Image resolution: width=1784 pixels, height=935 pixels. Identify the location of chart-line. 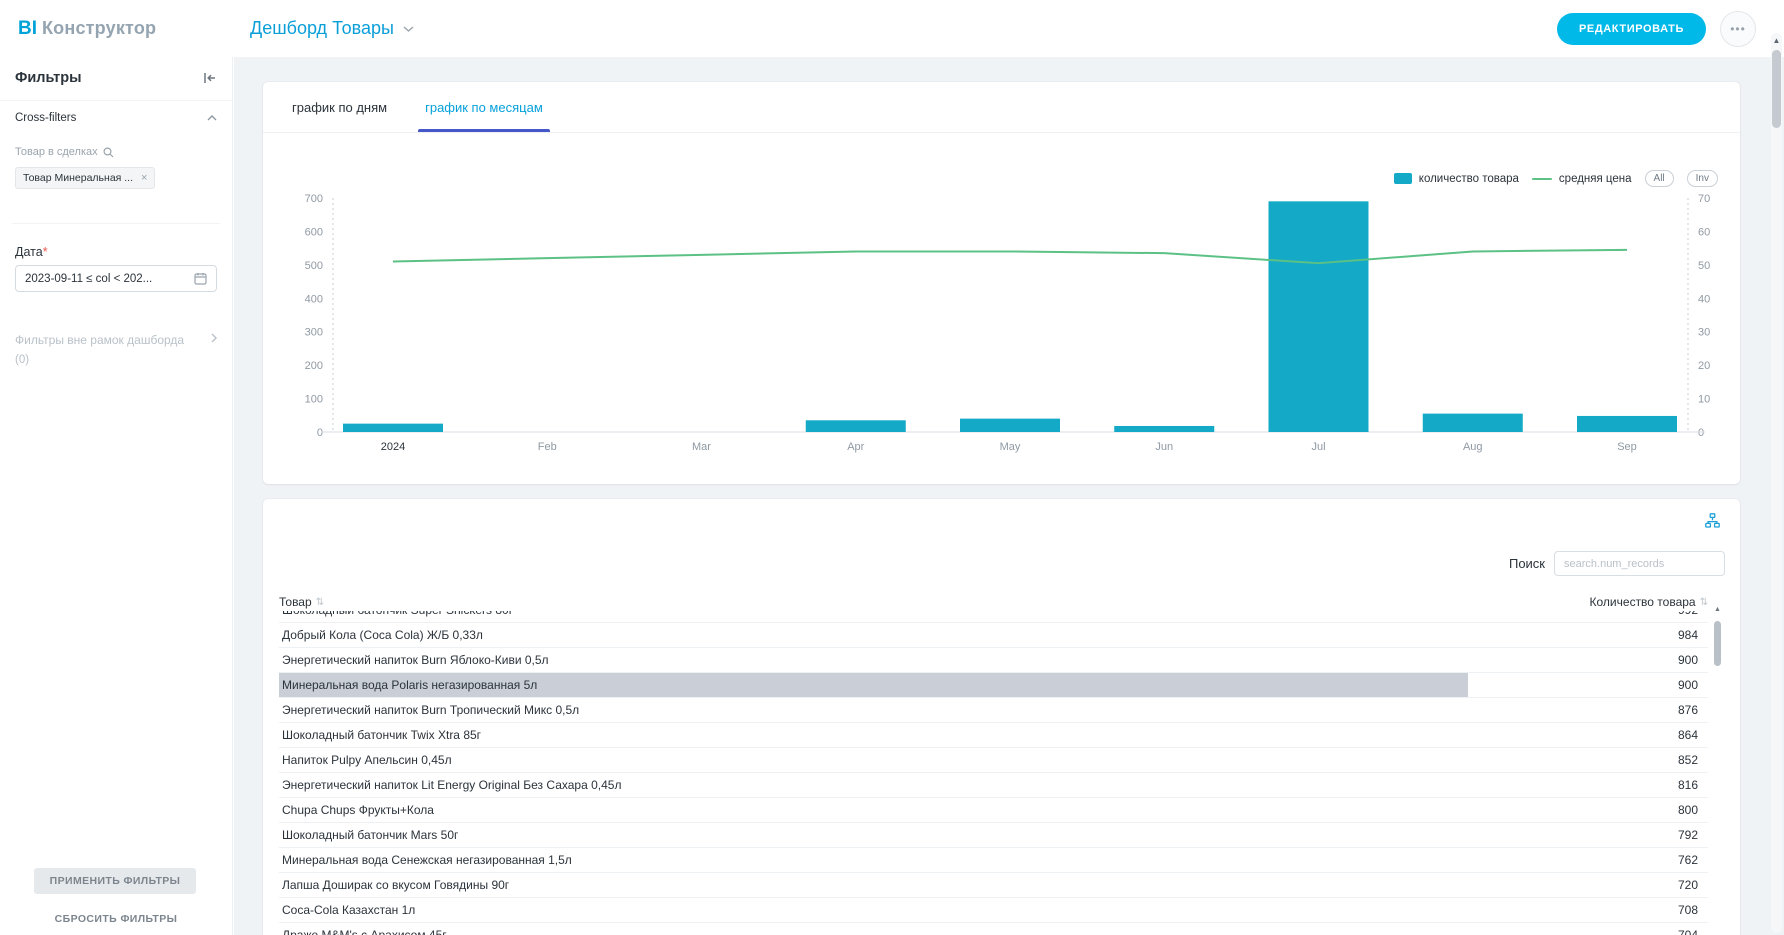
(1010, 256).